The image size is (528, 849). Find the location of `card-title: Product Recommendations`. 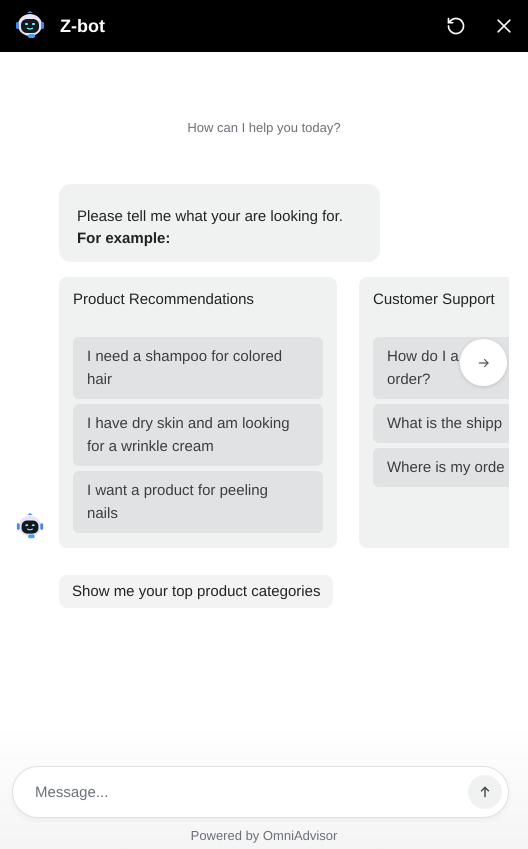

card-title: Product Recommendations is located at coordinates (164, 299).